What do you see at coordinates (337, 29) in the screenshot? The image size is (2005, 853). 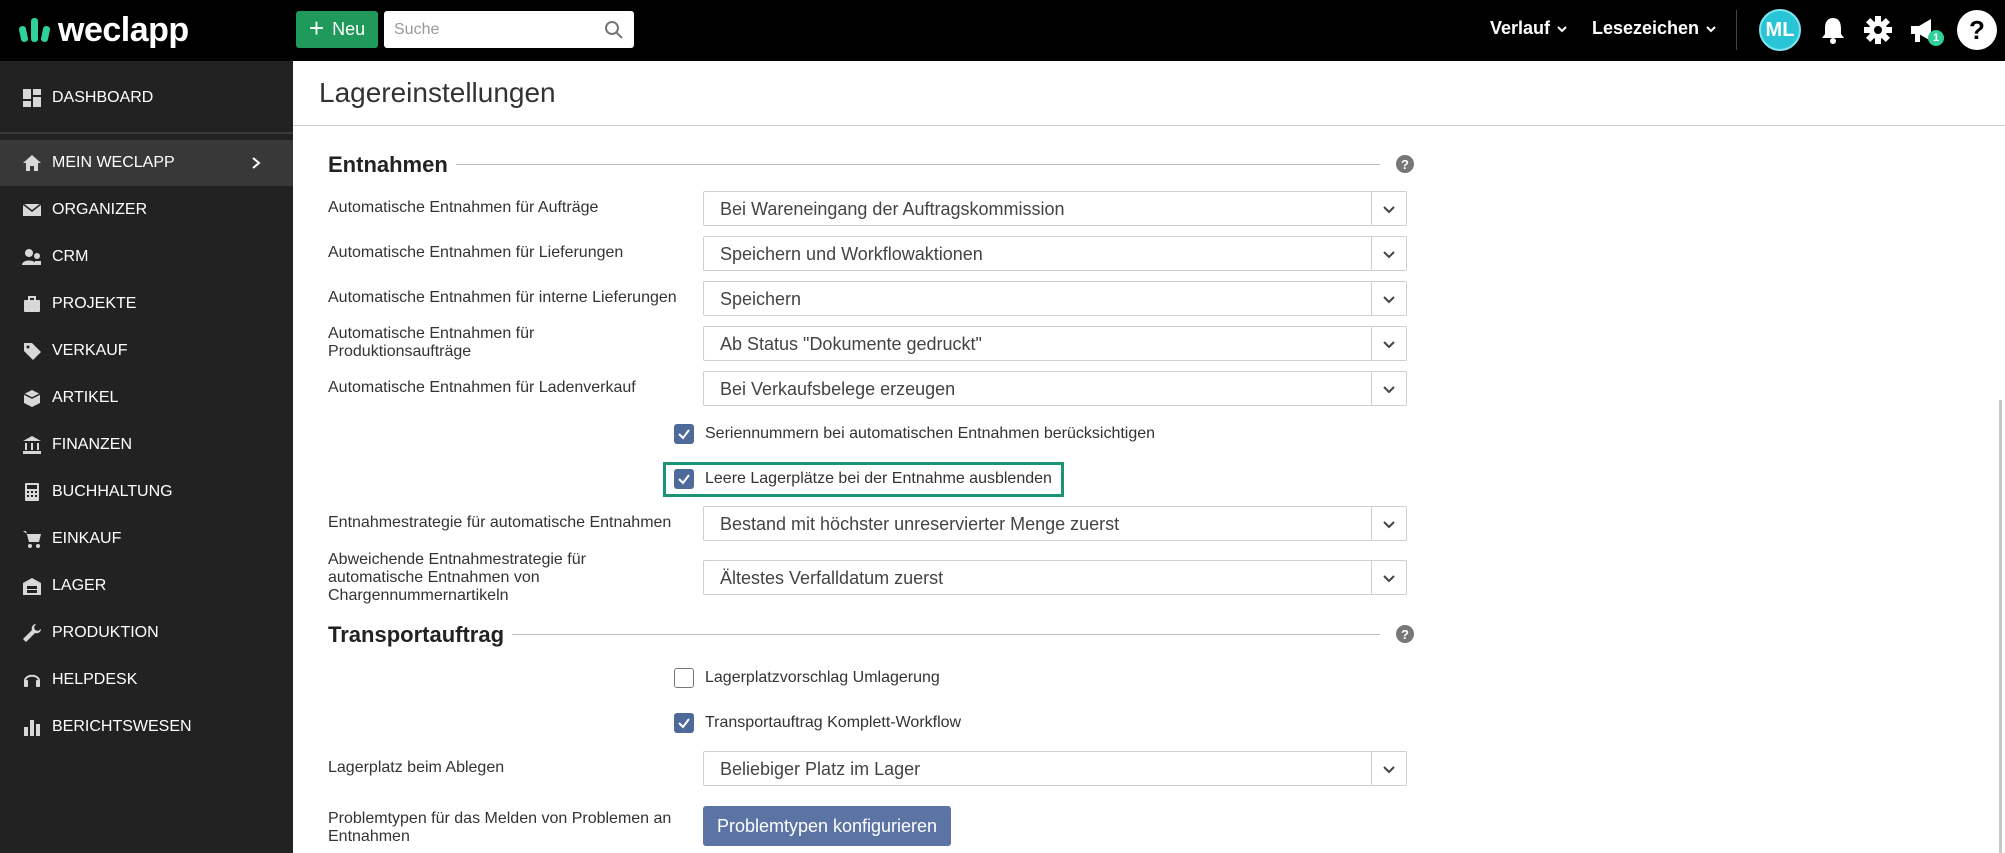 I see `new-button: + Neu` at bounding box center [337, 29].